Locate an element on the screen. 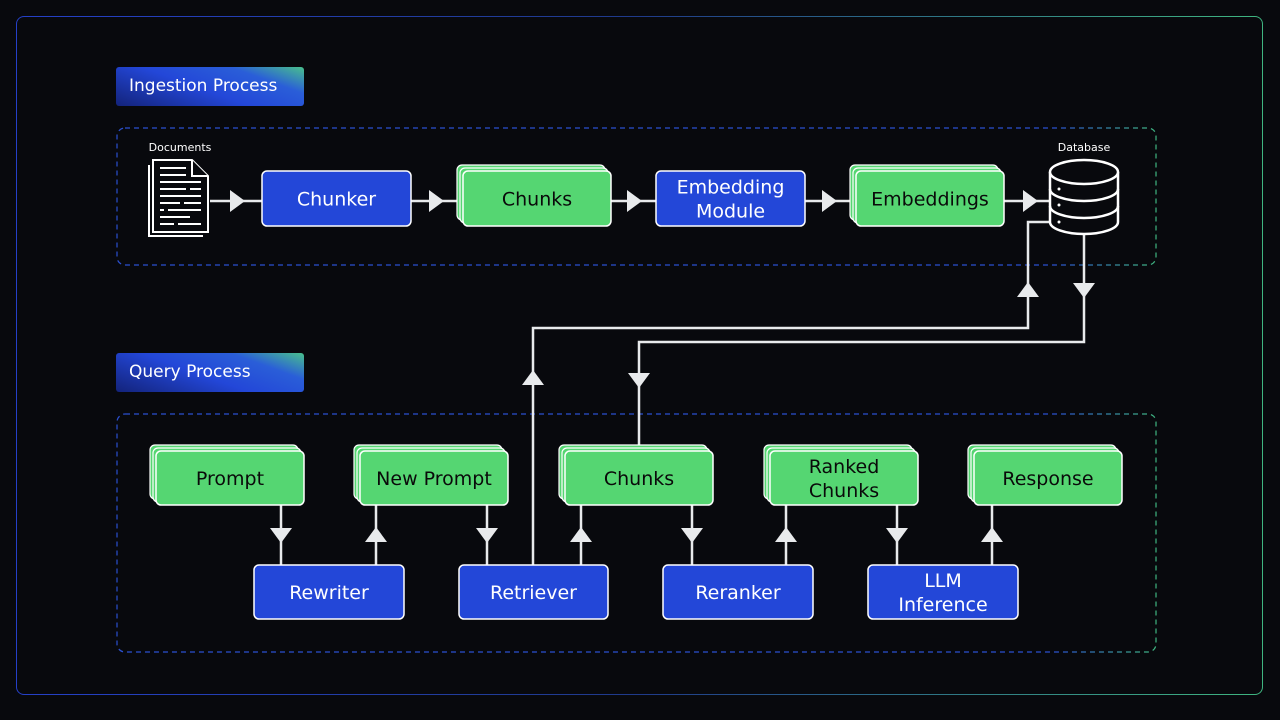 The height and width of the screenshot is (720, 1280). new-prompt-stack-label: New Prompt is located at coordinates (434, 479).